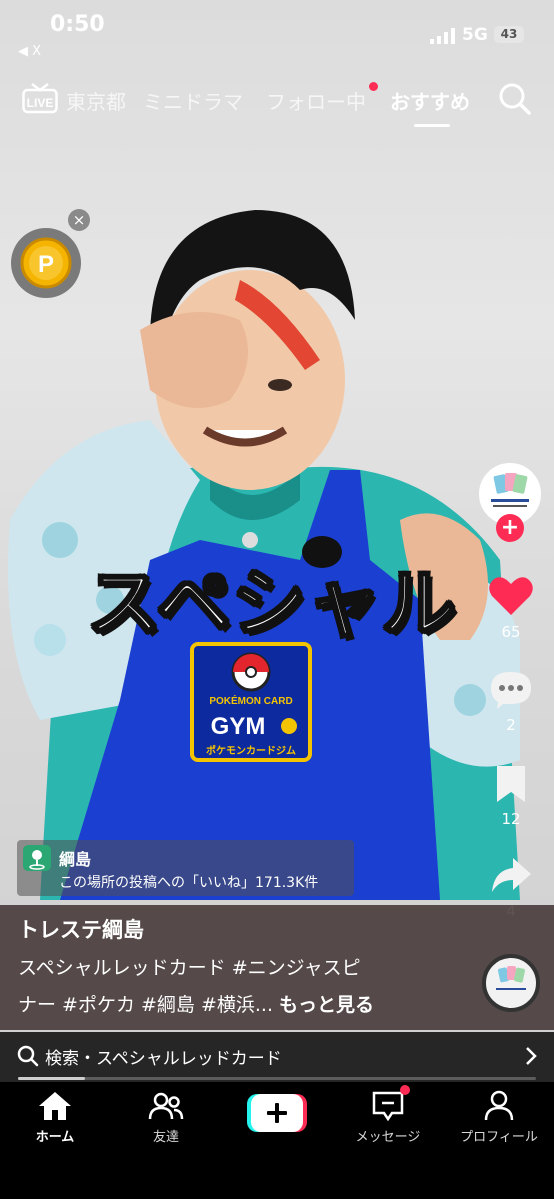 This screenshot has height=1199, width=554. Describe the element at coordinates (511, 632) in the screenshot. I see `like-count: 65` at that location.